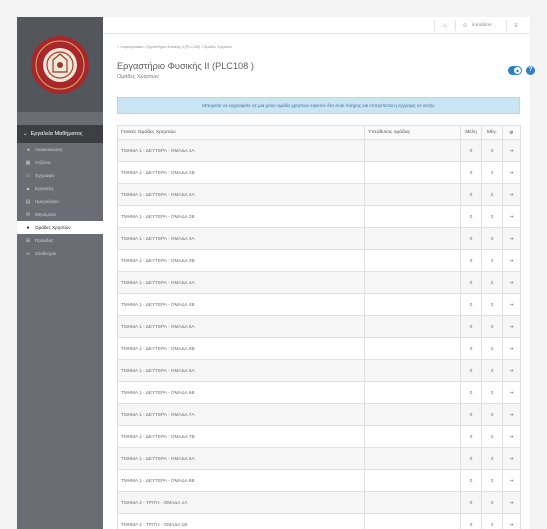  Describe the element at coordinates (43, 162) in the screenshot. I see `sidebar-item-label: Ατζέντα` at that location.